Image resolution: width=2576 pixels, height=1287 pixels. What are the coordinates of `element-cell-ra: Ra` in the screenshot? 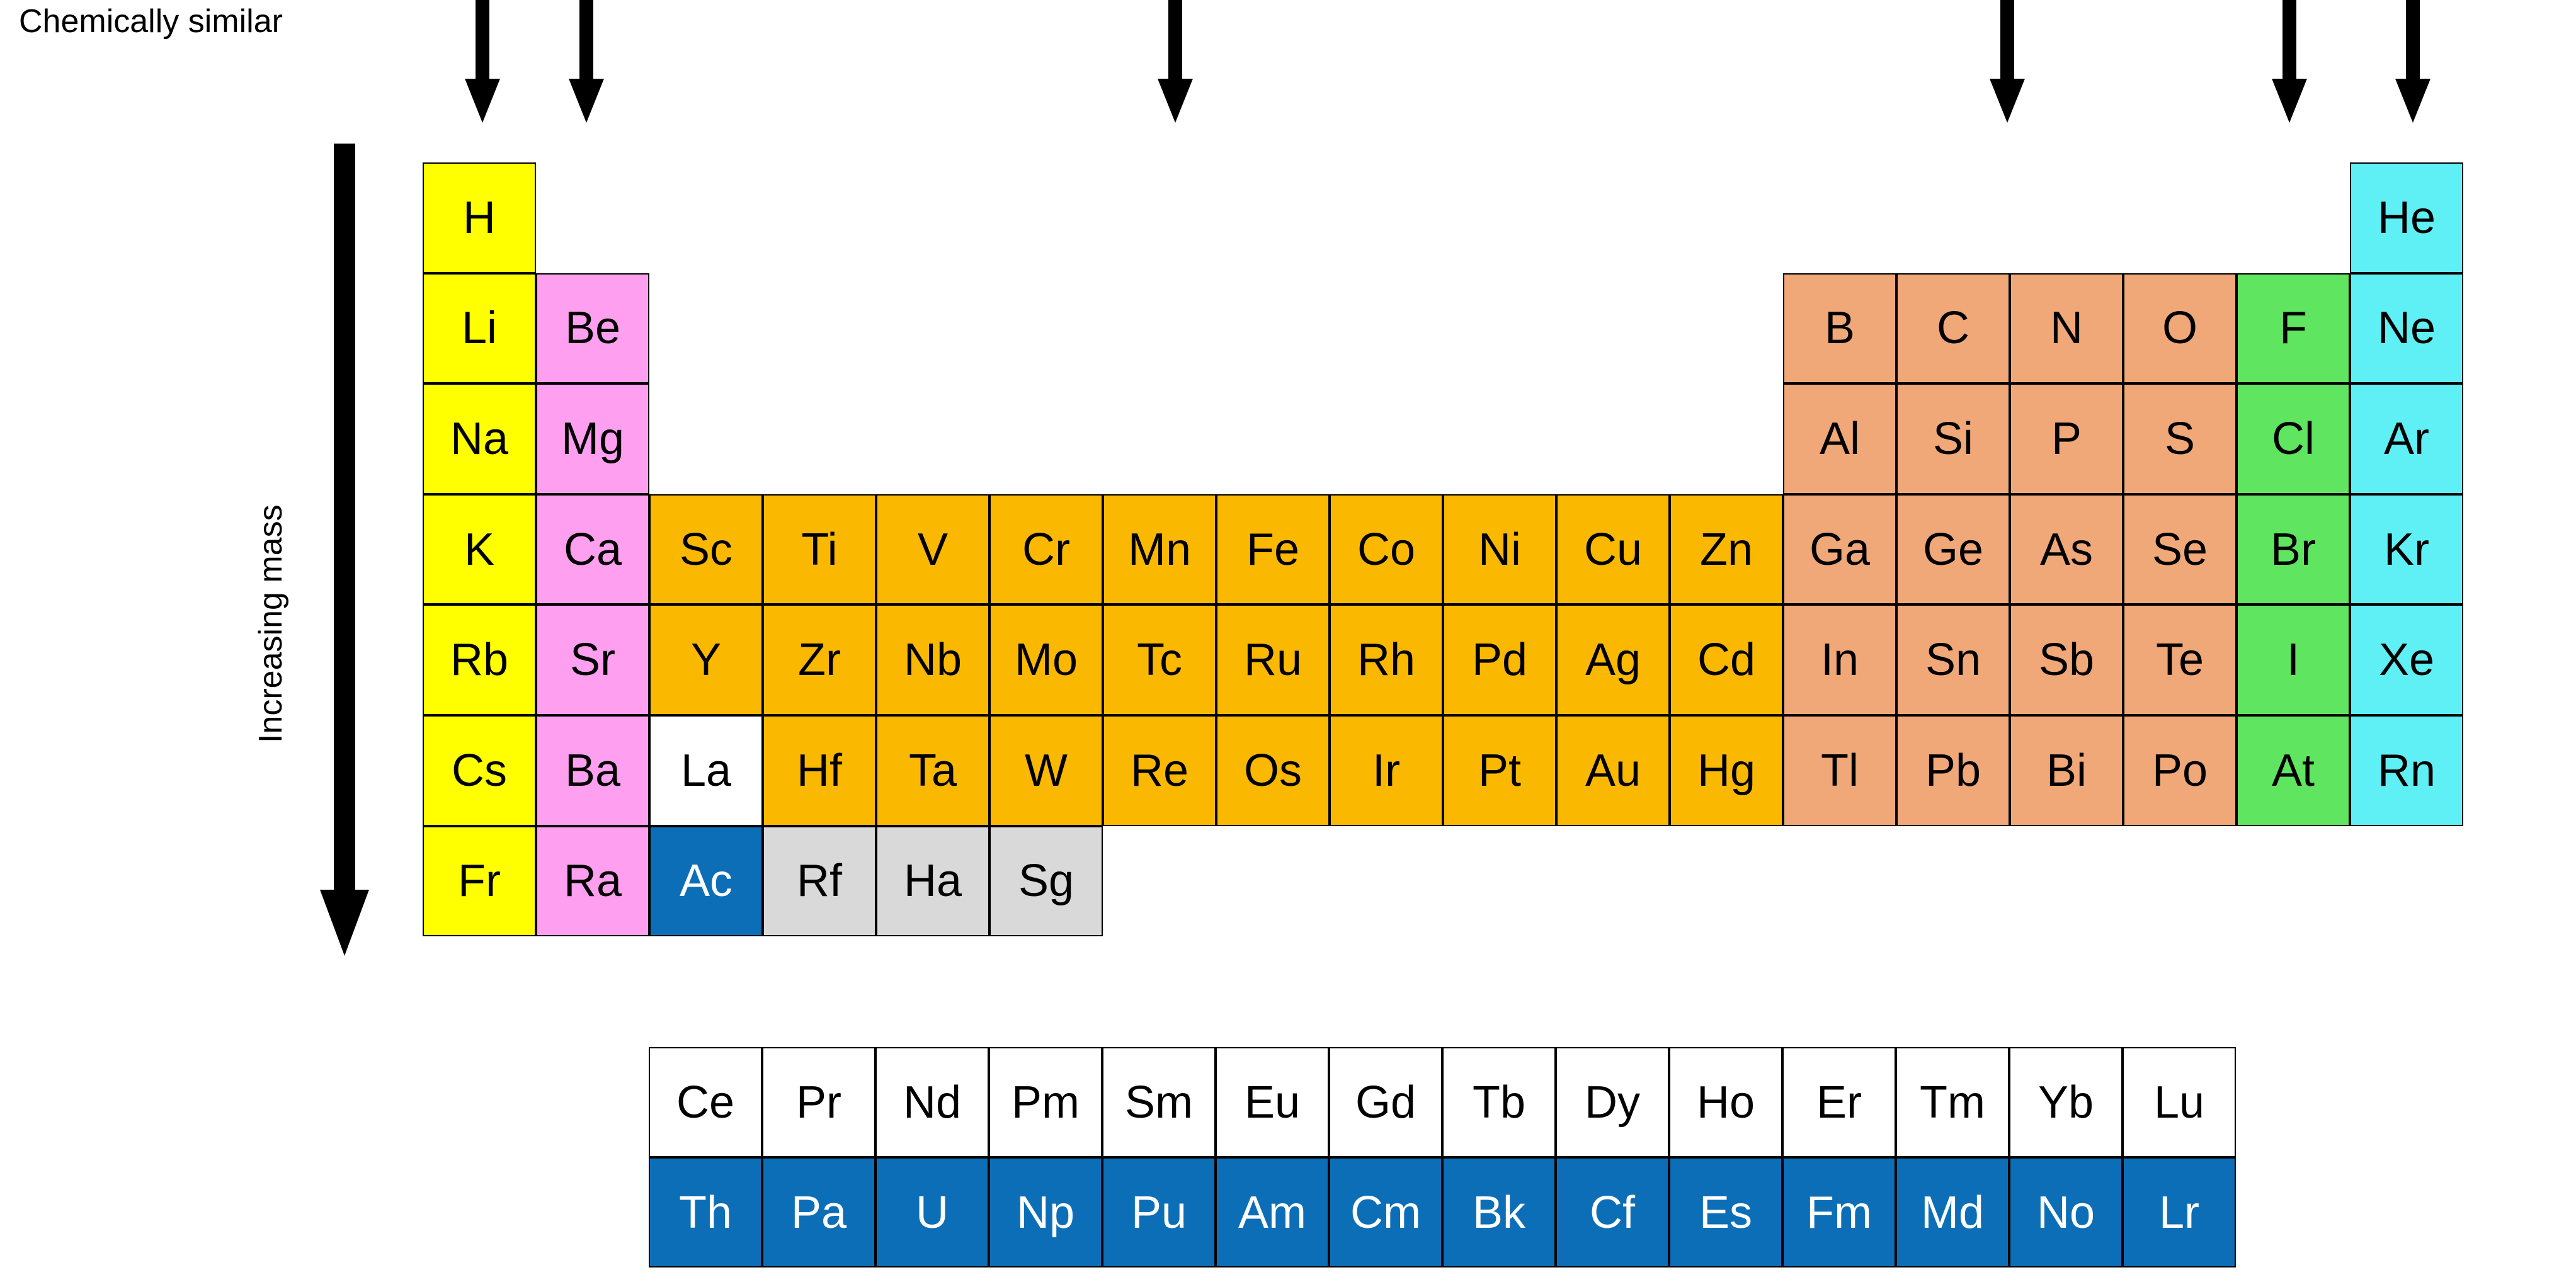 It's located at (592, 881).